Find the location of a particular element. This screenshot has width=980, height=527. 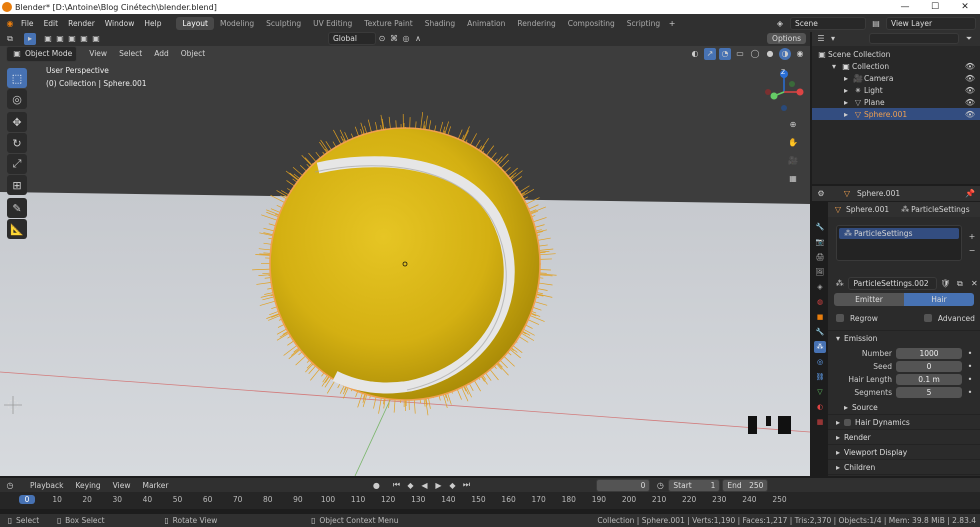

move-tool-icon: ✥ is located at coordinates (17, 122).